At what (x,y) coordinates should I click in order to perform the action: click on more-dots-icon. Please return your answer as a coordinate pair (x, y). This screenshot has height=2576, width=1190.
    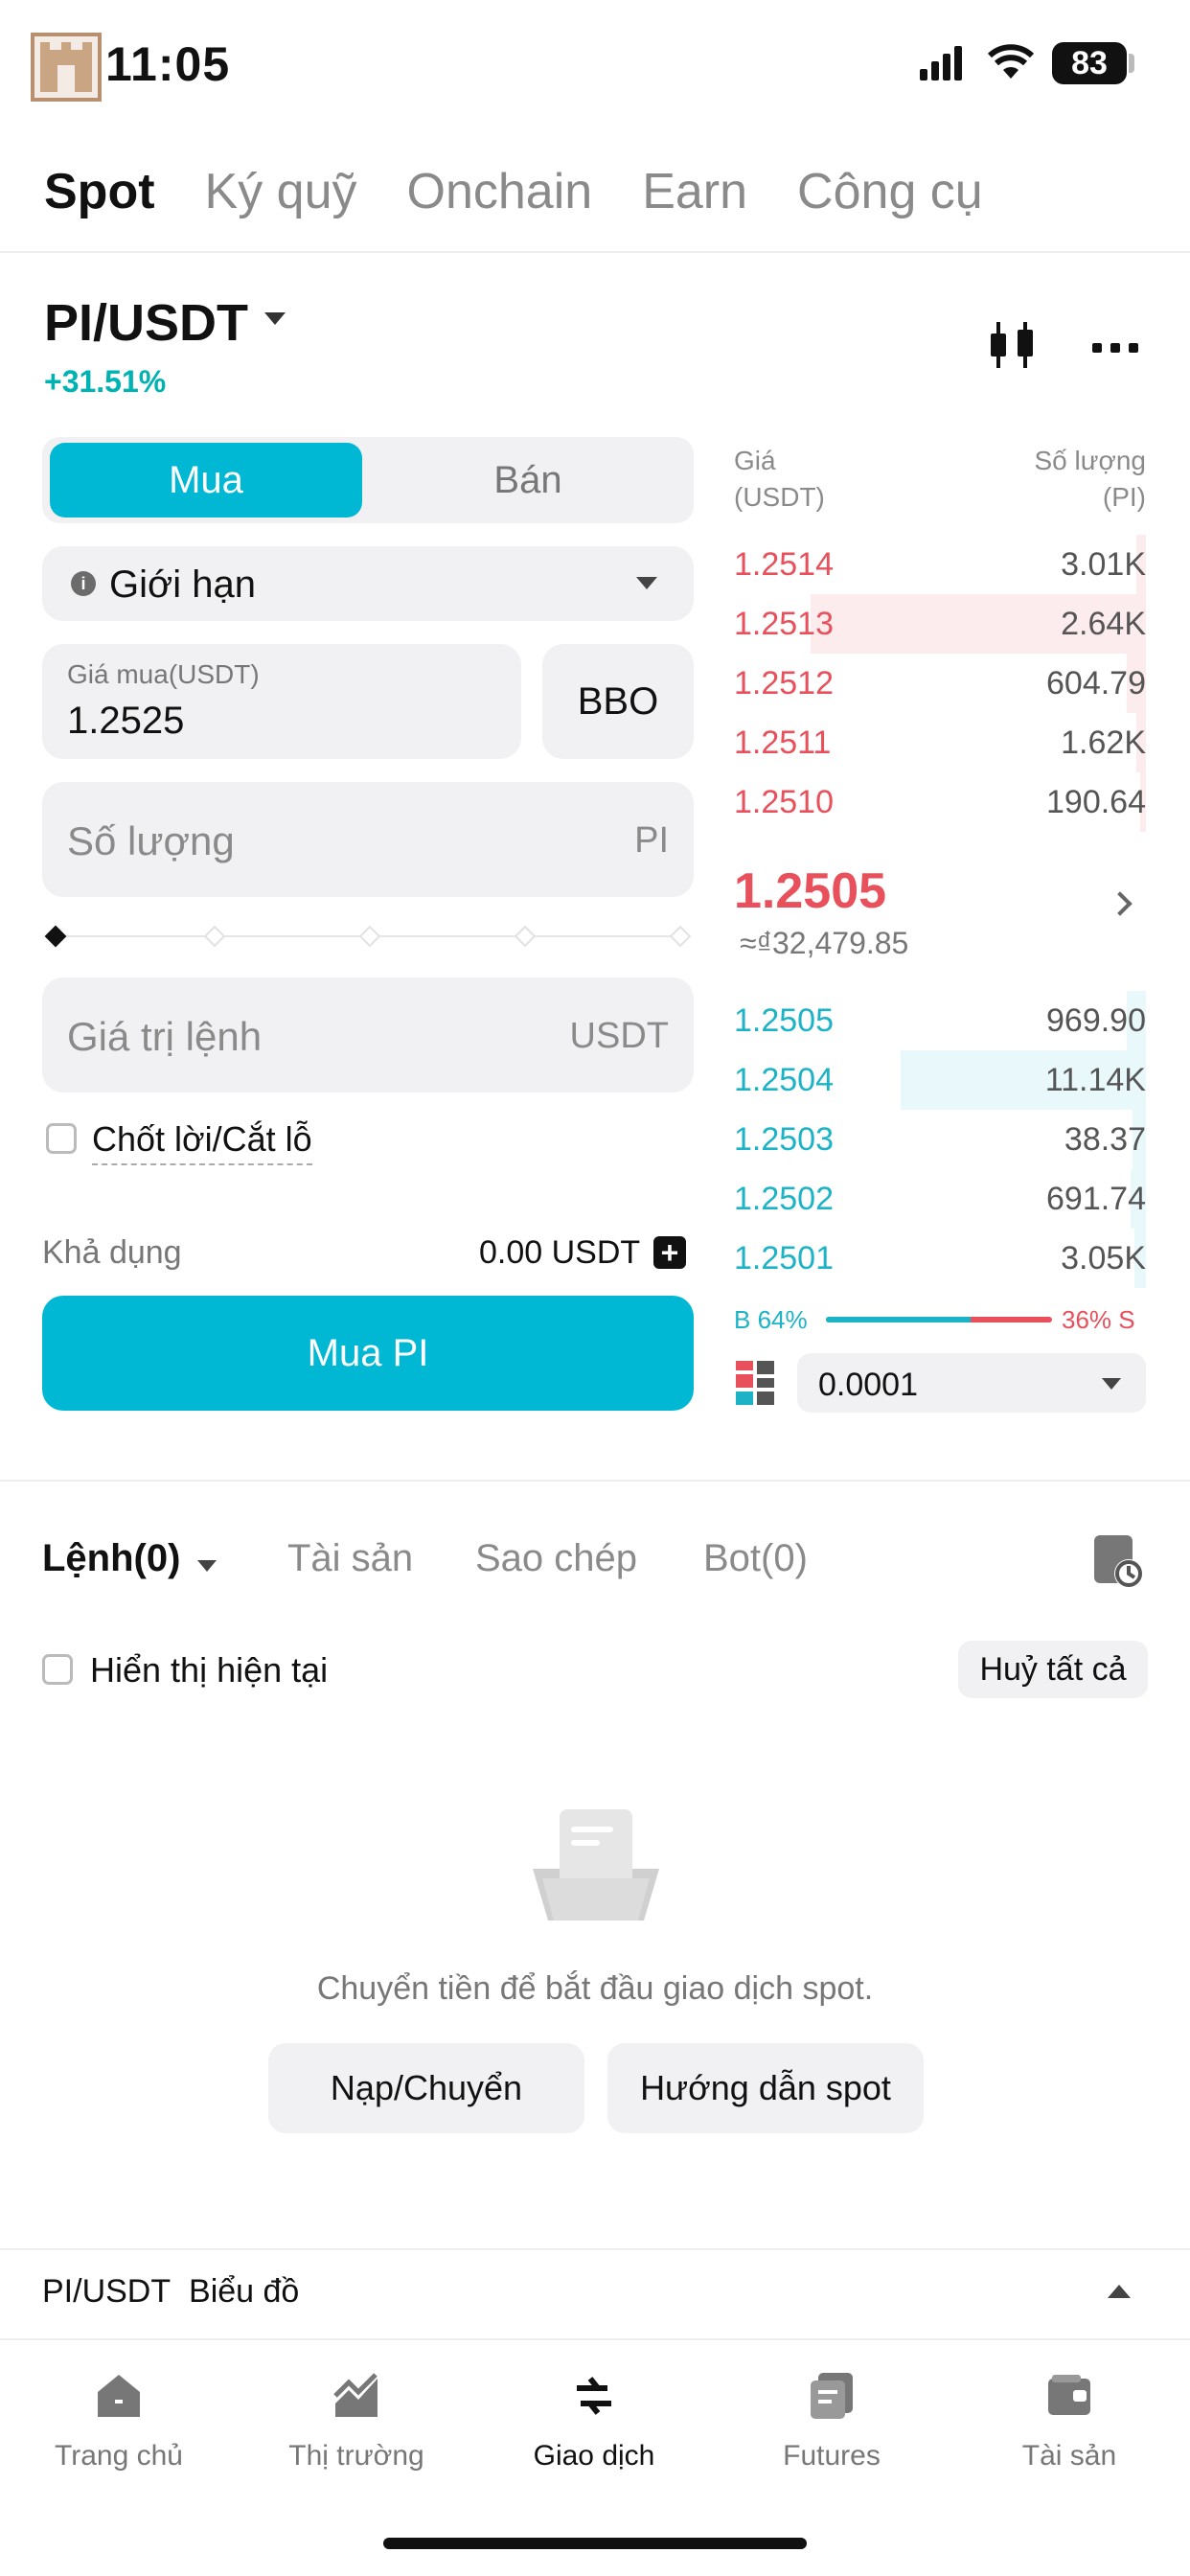
    Looking at the image, I should click on (1115, 347).